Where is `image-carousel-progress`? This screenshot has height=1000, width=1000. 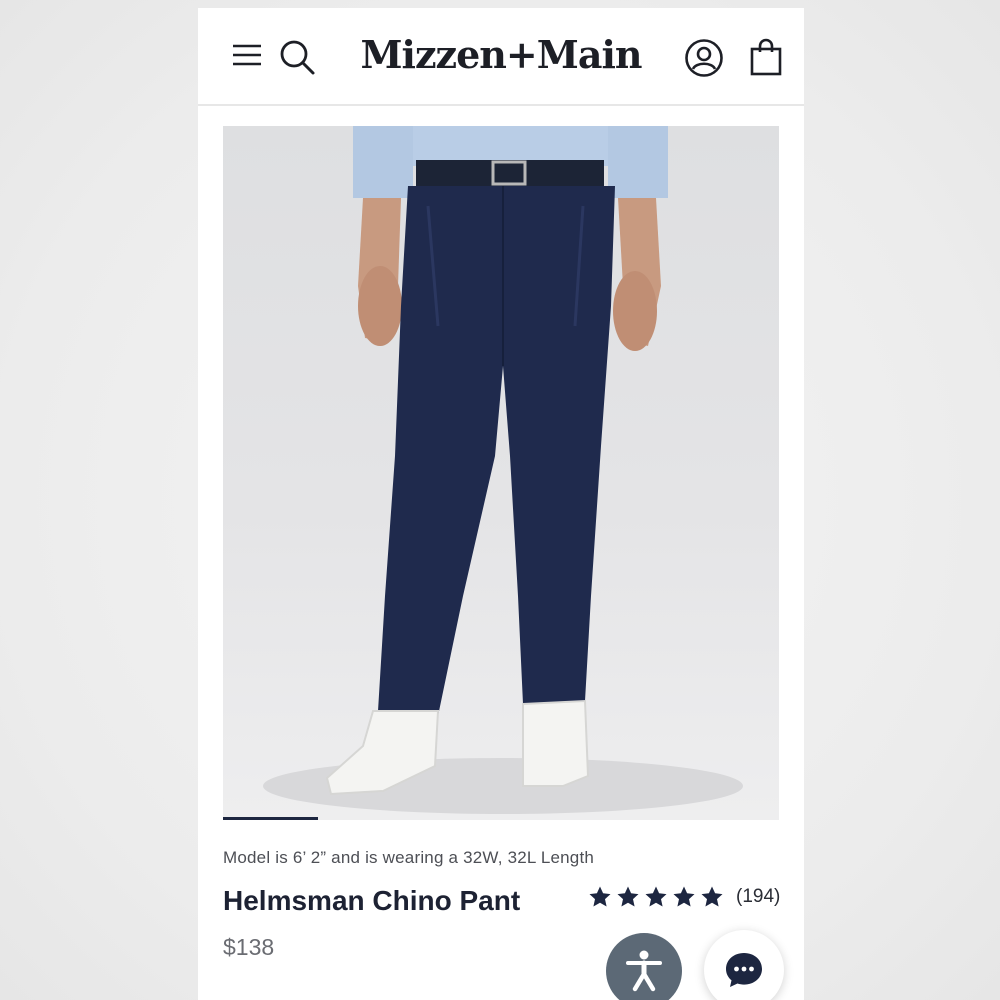 image-carousel-progress is located at coordinates (501, 818).